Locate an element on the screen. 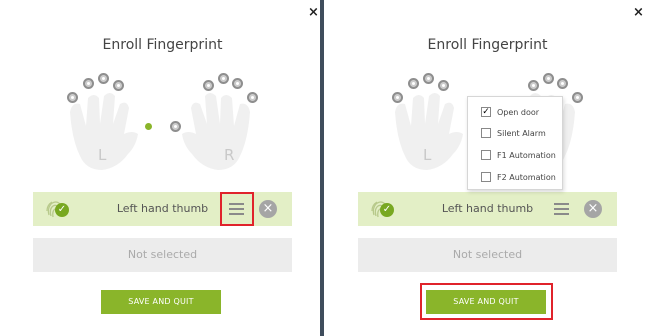 The image size is (650, 336). menu-item-label: Open door is located at coordinates (518, 112).